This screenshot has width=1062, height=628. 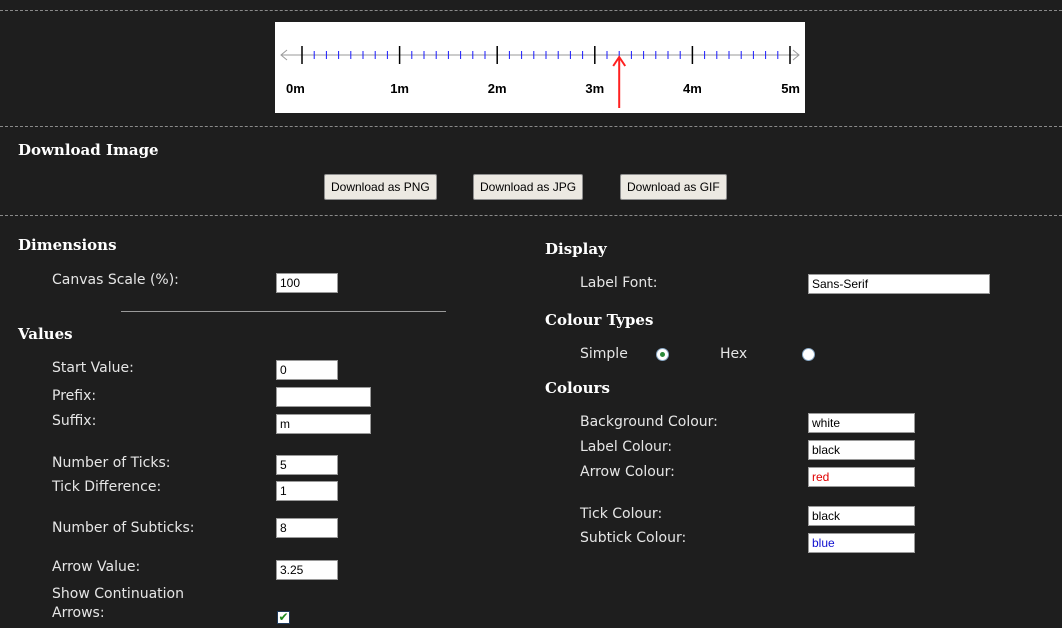 What do you see at coordinates (307, 465) in the screenshot?
I see `num-ticks-input: 5` at bounding box center [307, 465].